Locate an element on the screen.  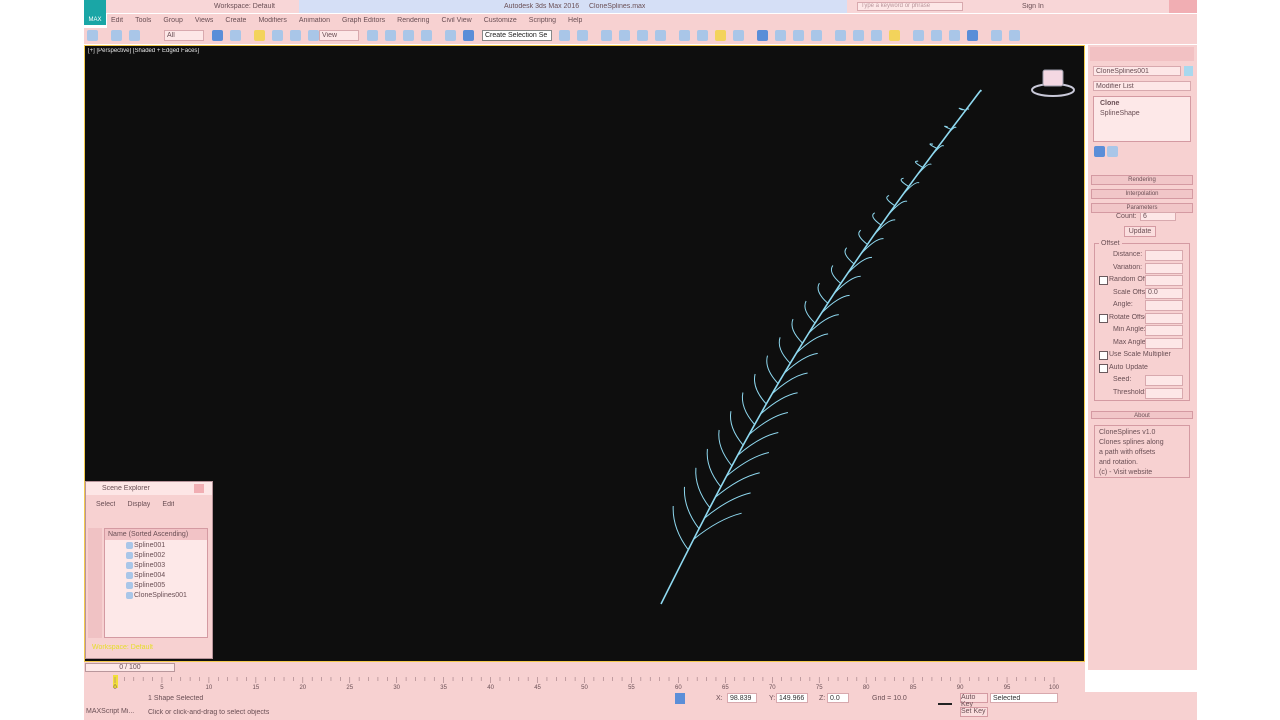
workspace-label: Workspace: Default is located at coordinates (244, 6).